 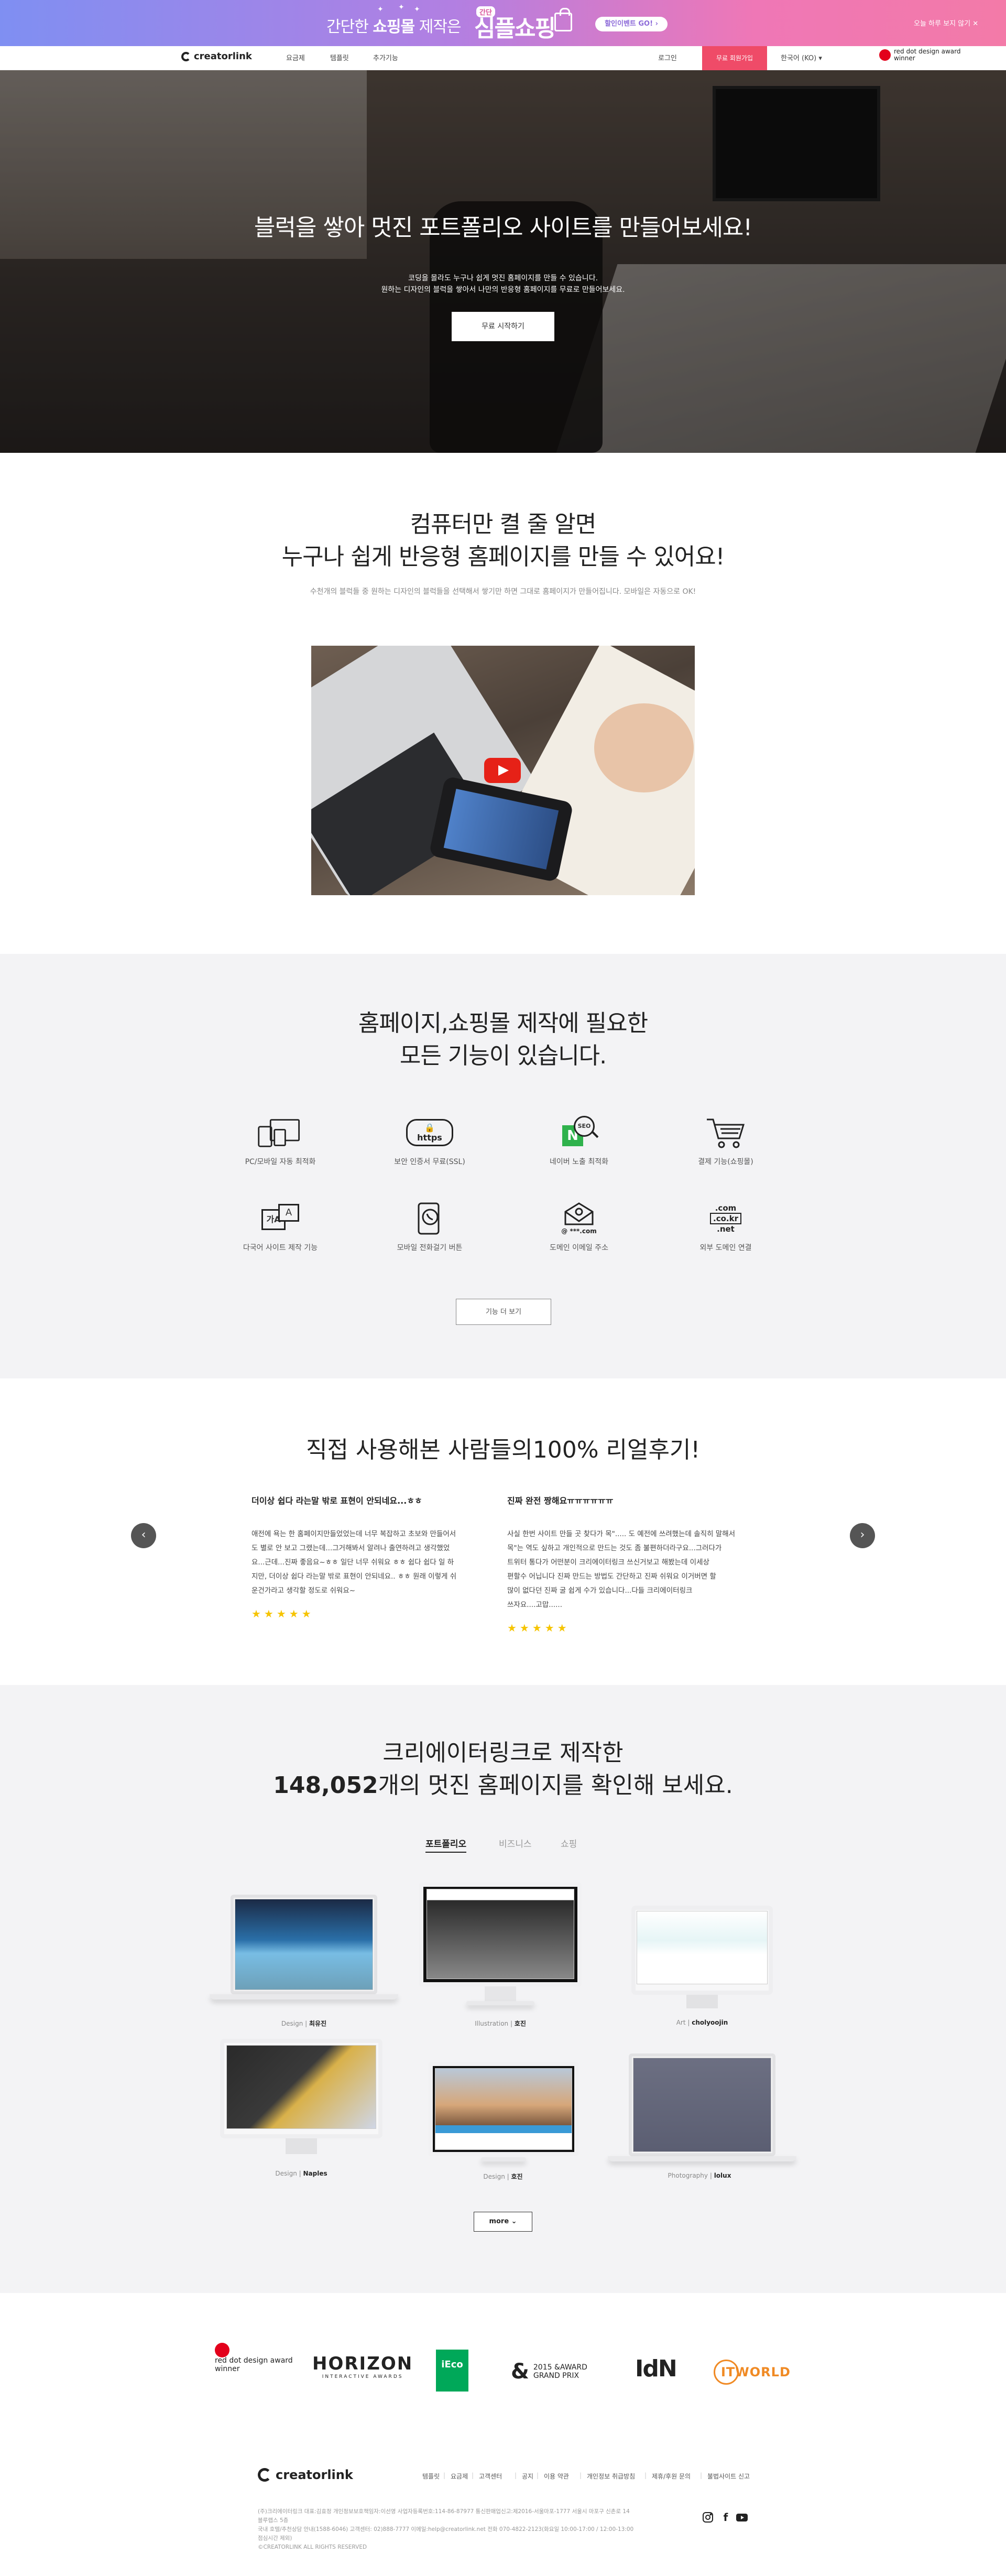 What do you see at coordinates (569, 1843) in the screenshot?
I see `tab-shopping: 쇼핑` at bounding box center [569, 1843].